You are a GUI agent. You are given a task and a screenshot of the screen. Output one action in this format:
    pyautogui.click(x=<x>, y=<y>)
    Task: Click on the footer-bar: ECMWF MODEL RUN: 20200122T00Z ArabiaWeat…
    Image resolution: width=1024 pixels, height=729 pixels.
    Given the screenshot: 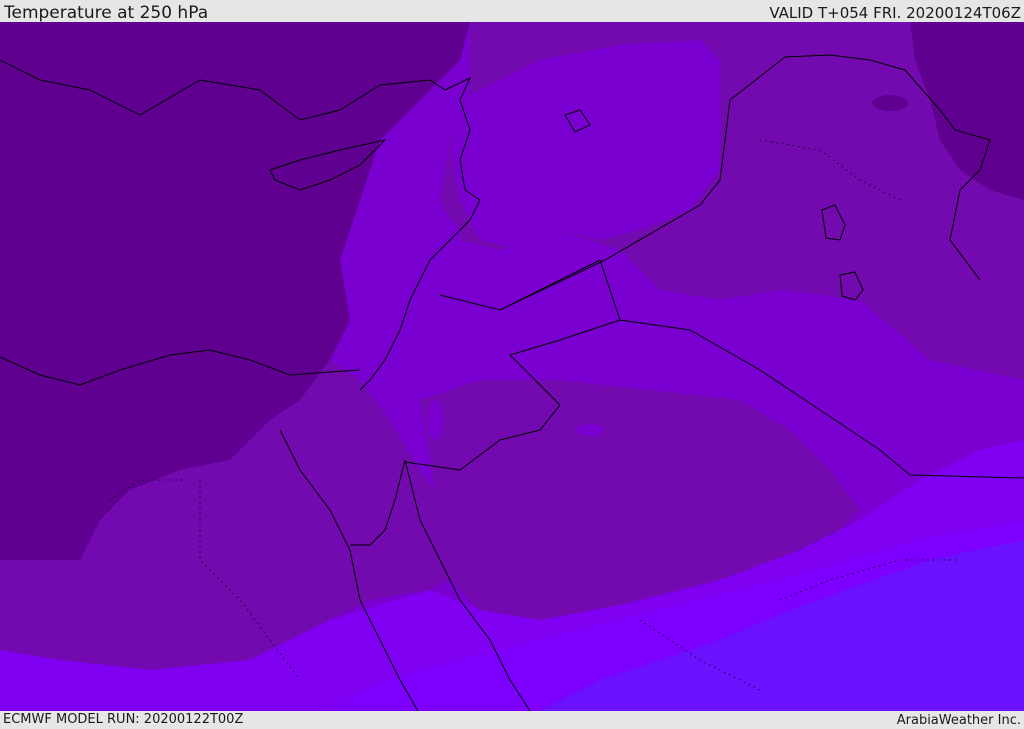 What is the action you would take?
    pyautogui.click(x=512, y=720)
    